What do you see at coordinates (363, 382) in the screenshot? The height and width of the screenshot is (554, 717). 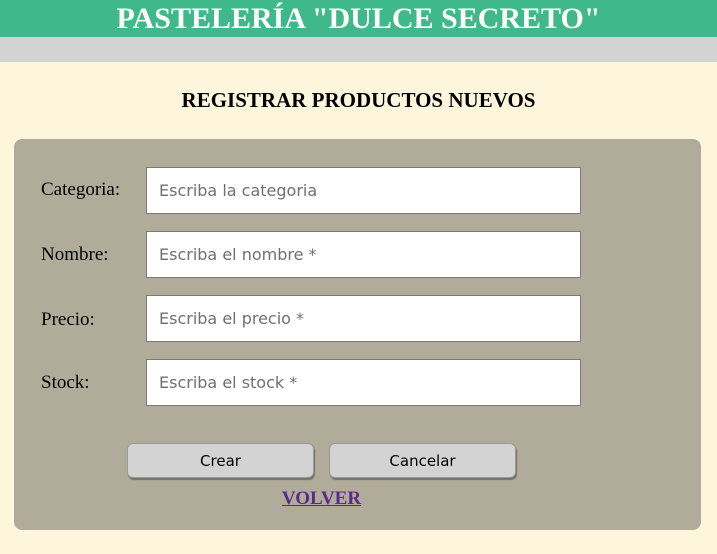 I see `stock-input` at bounding box center [363, 382].